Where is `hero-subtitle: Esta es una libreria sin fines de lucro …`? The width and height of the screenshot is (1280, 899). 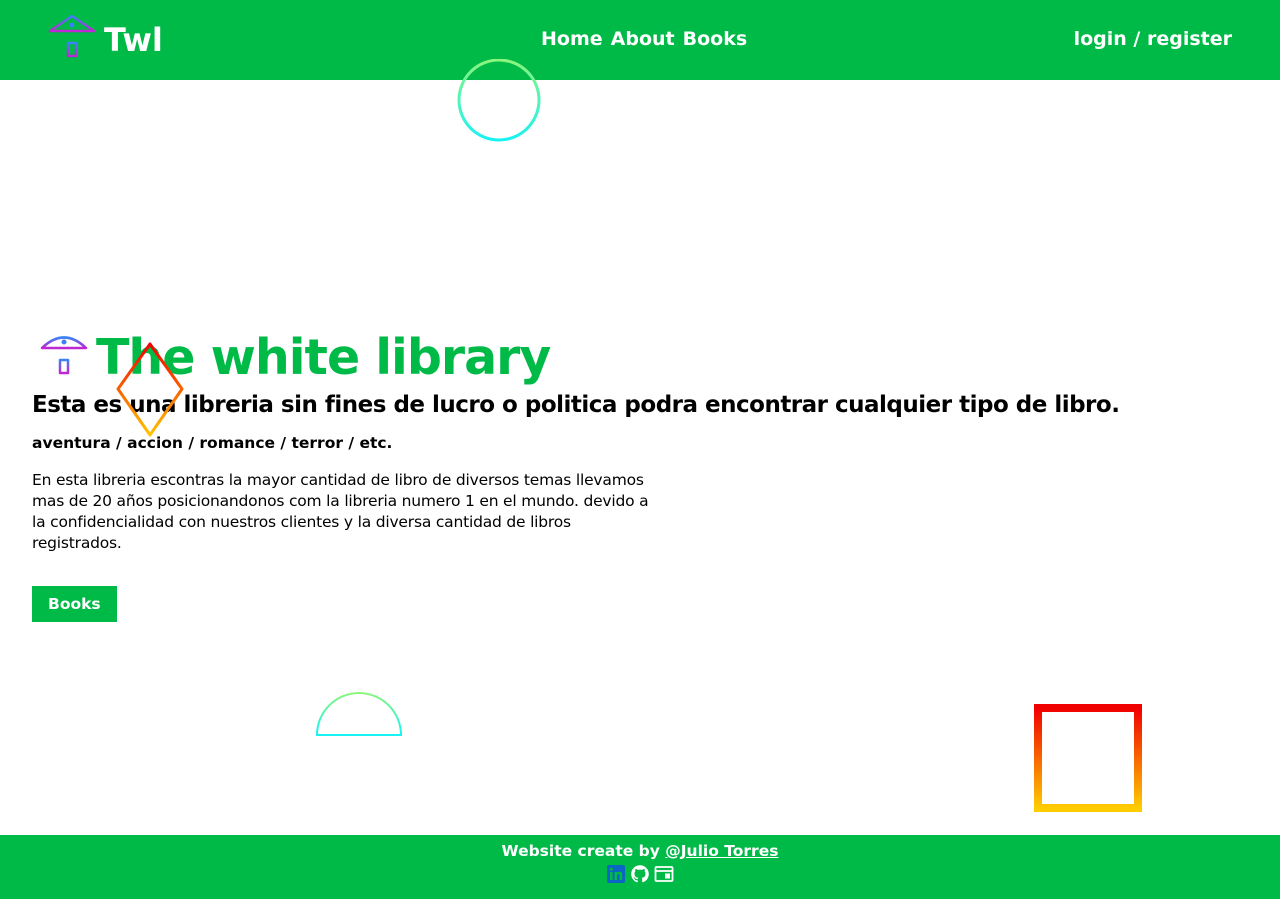 hero-subtitle: Esta es una libreria sin fines de lucro … is located at coordinates (576, 405).